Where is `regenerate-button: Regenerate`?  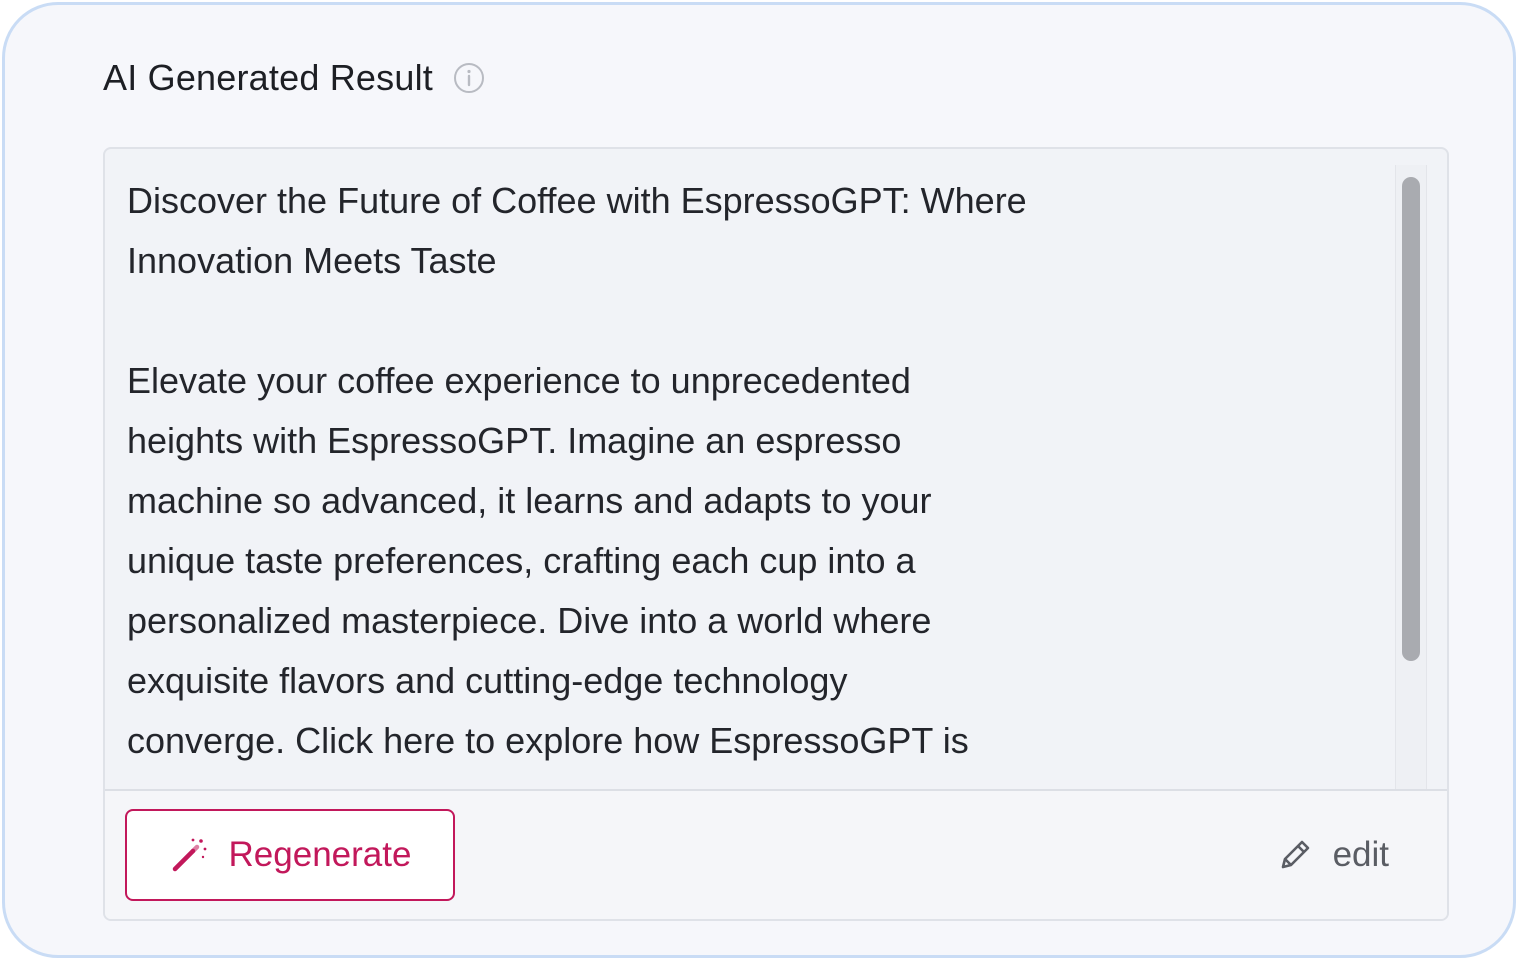
regenerate-button: Regenerate is located at coordinates (290, 855).